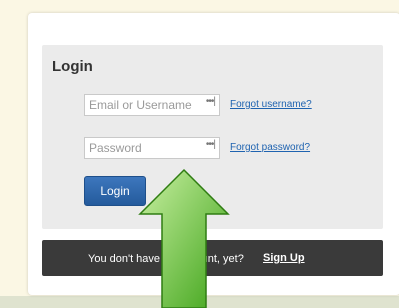 Image resolution: width=399 pixels, height=308 pixels. I want to click on forgot-password-link: Forgot password?, so click(270, 147).